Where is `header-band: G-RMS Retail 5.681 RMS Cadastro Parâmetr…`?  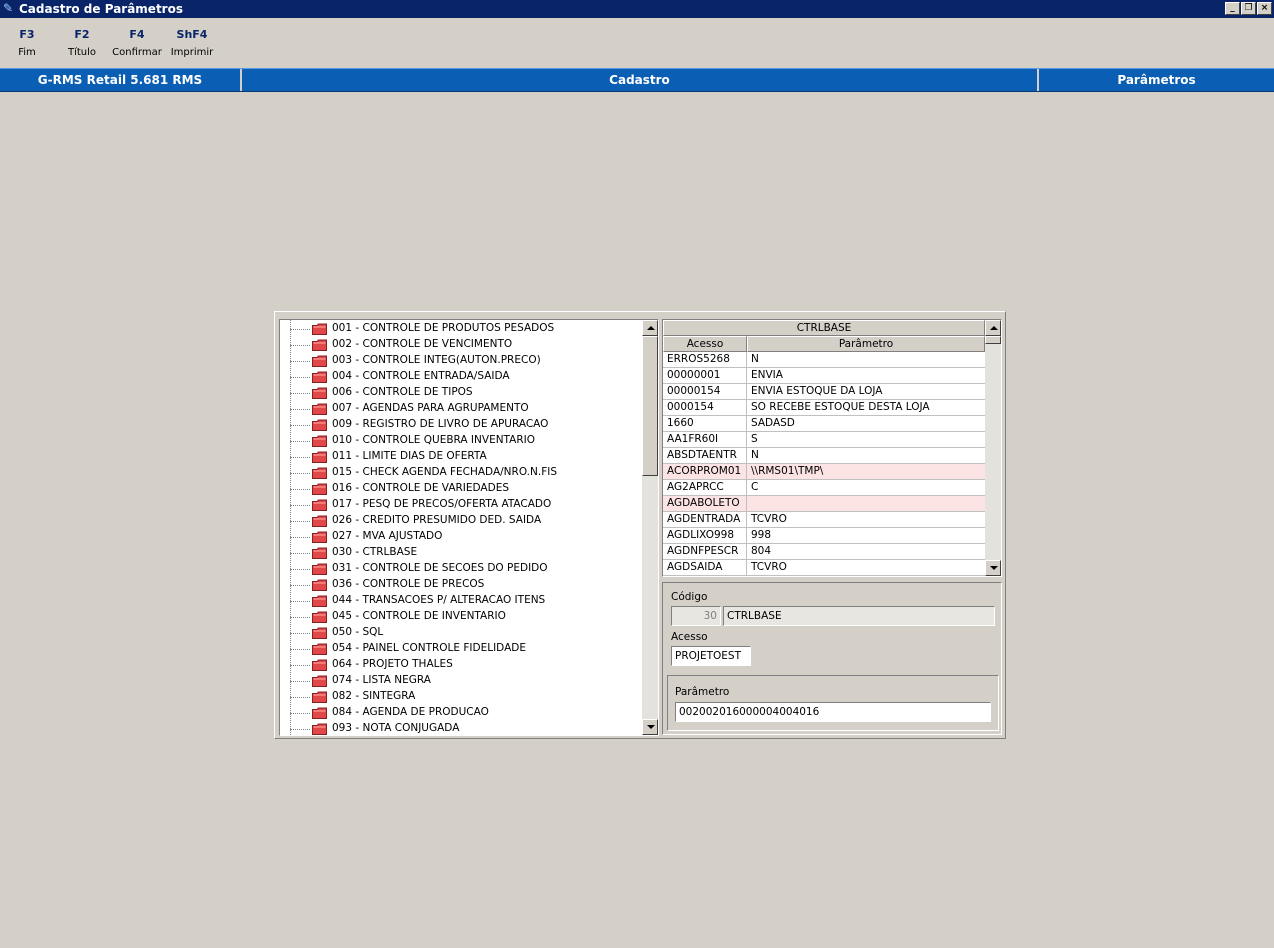 header-band: G-RMS Retail 5.681 RMS Cadastro Parâmetr… is located at coordinates (637, 80).